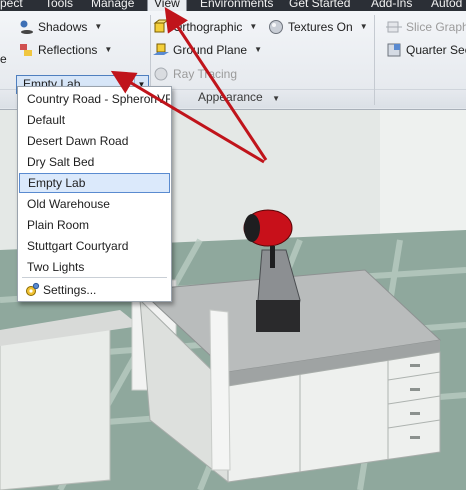 The image size is (466, 490). What do you see at coordinates (11, 5) in the screenshot?
I see `tab-inspect: pect` at bounding box center [11, 5].